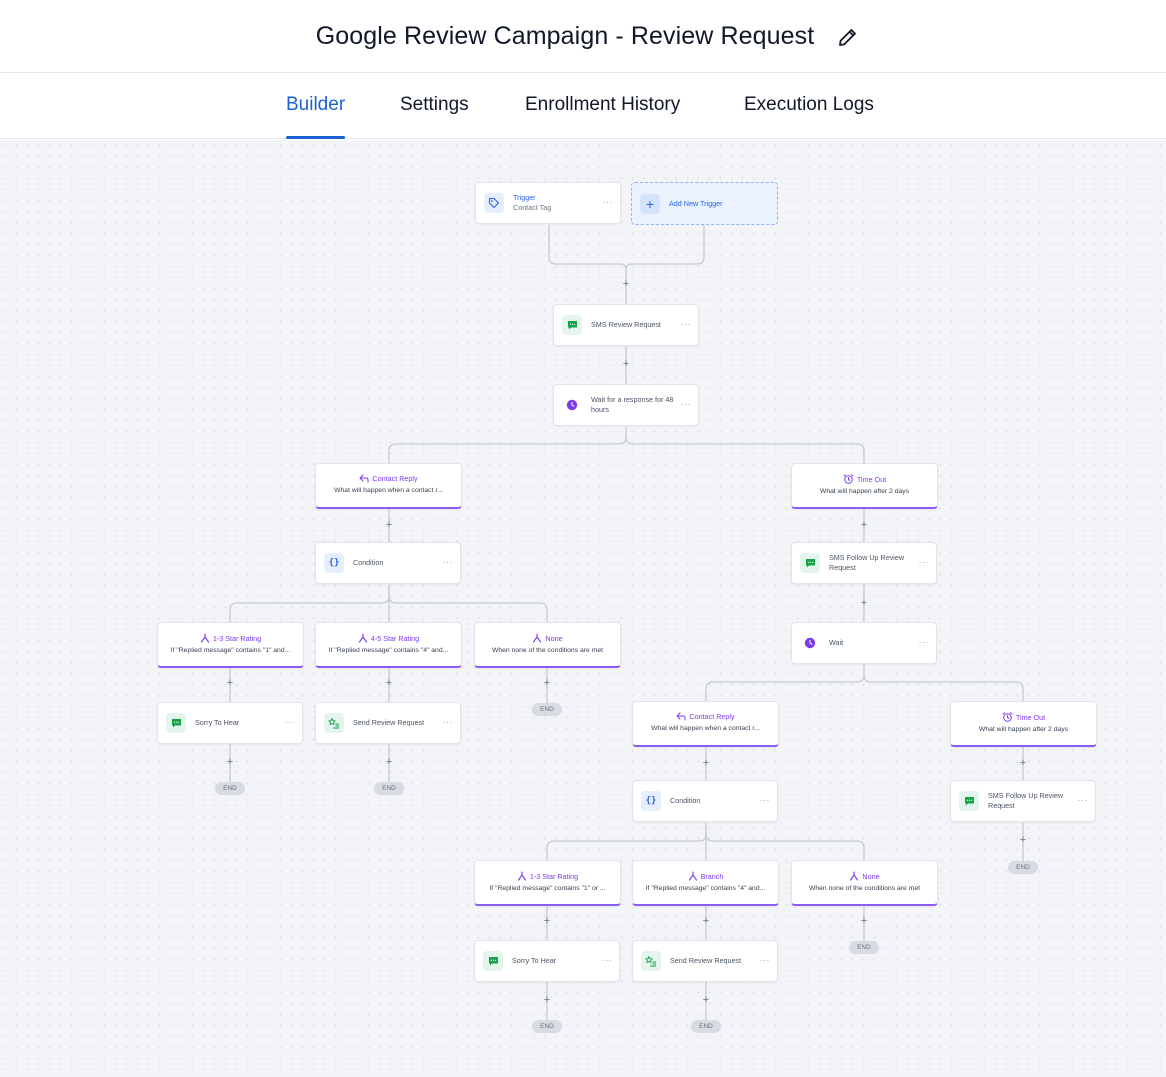  Describe the element at coordinates (712, 876) in the screenshot. I see `branch-title: Branch` at that location.